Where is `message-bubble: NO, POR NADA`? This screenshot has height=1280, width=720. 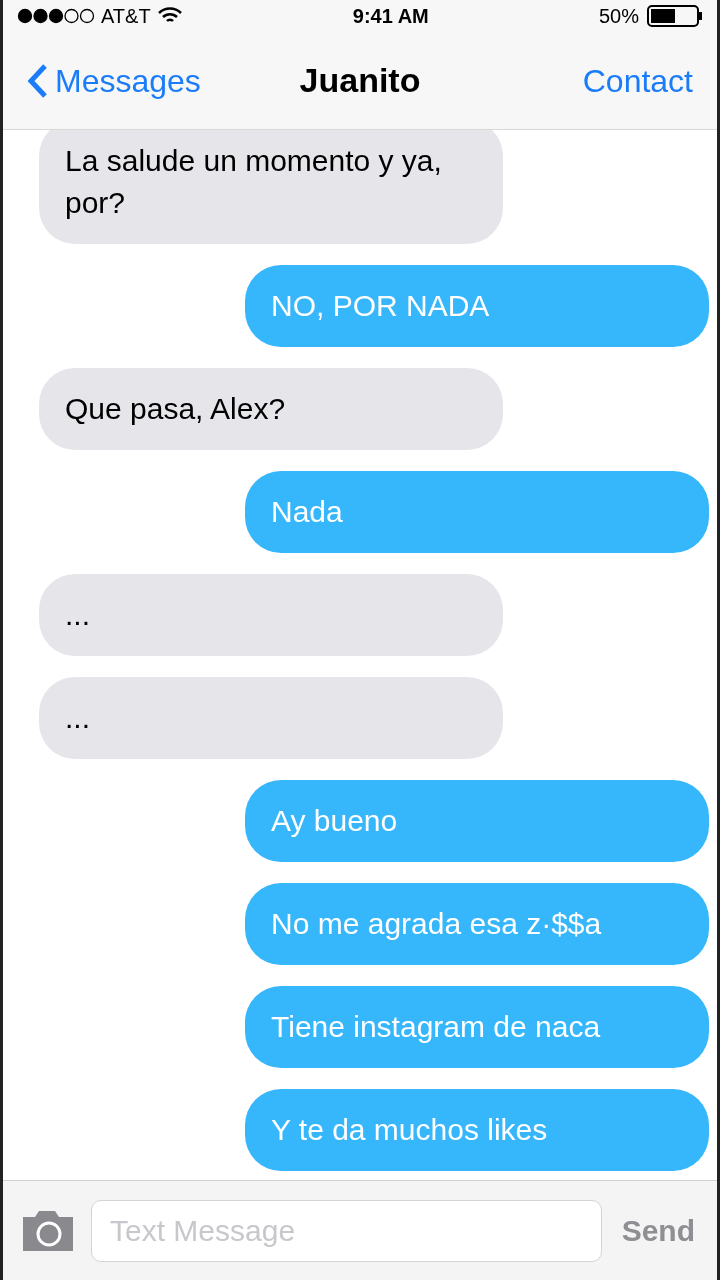
message-bubble: NO, POR NADA is located at coordinates (477, 306).